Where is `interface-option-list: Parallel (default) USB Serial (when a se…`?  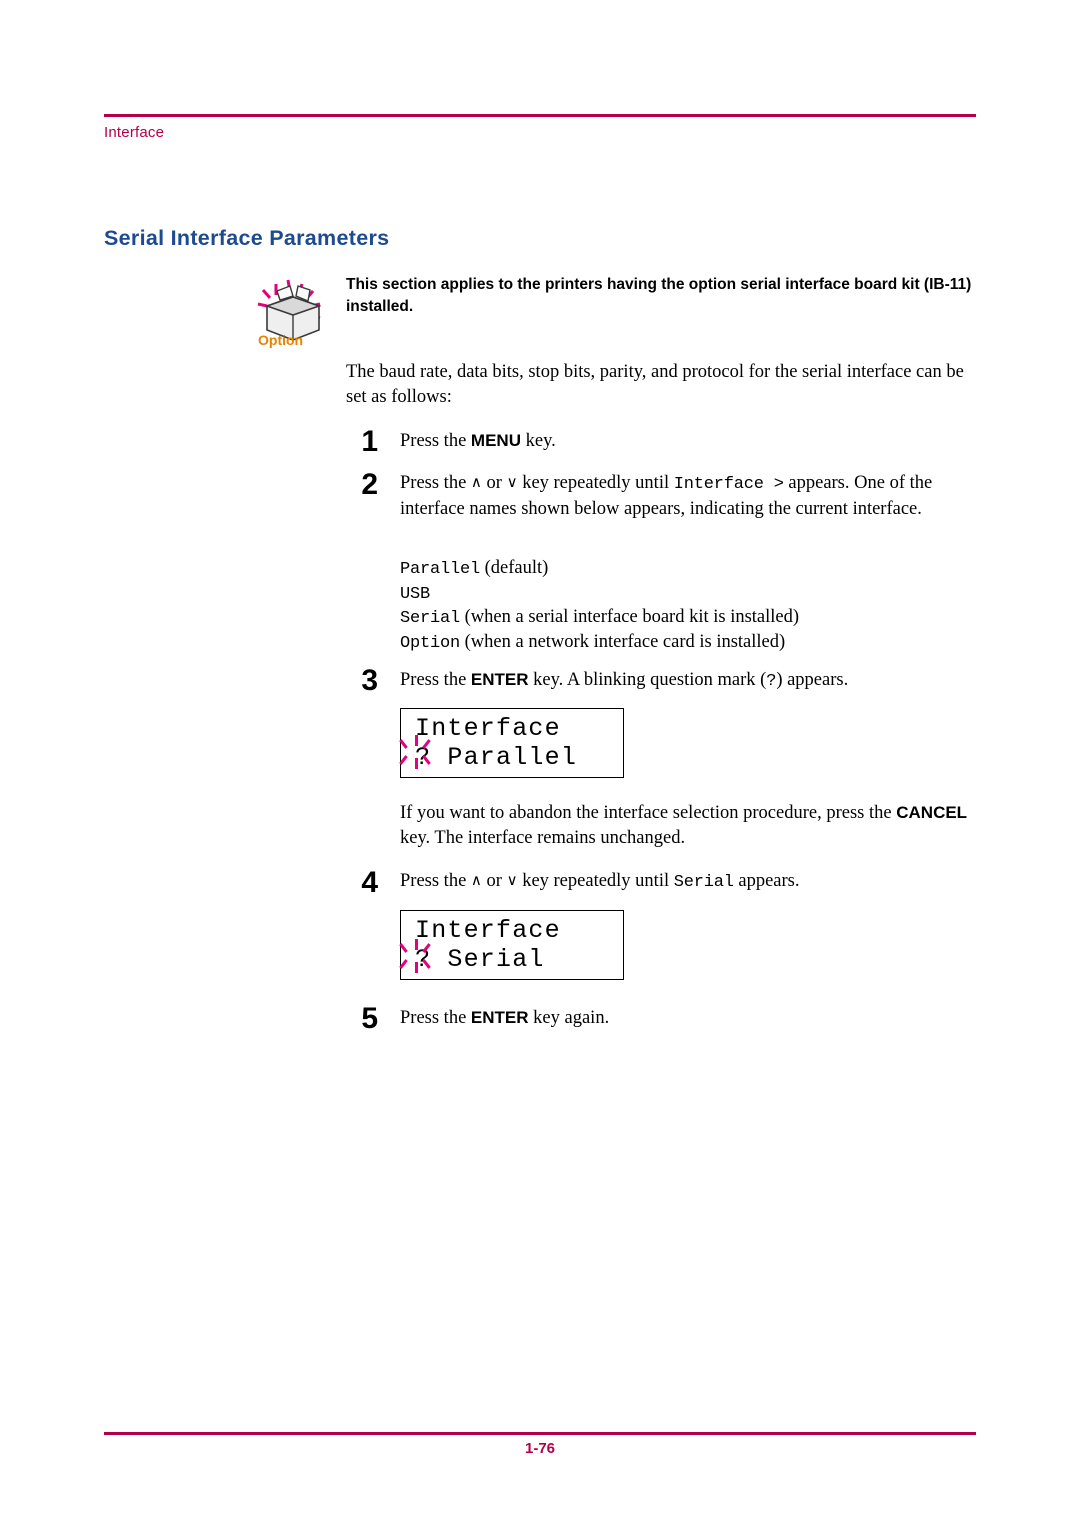
interface-option-list: Parallel (default) USB Serial (when a se… is located at coordinates (700, 606).